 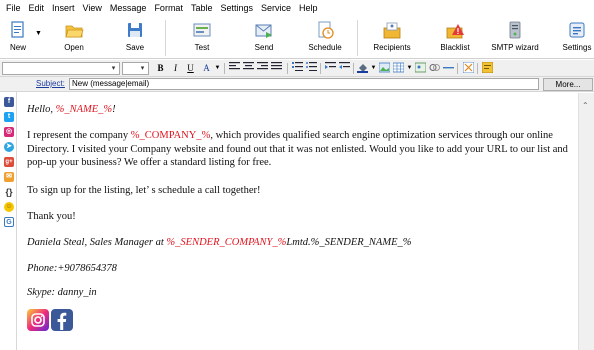 What do you see at coordinates (38, 320) in the screenshot?
I see `instagram-icon` at bounding box center [38, 320].